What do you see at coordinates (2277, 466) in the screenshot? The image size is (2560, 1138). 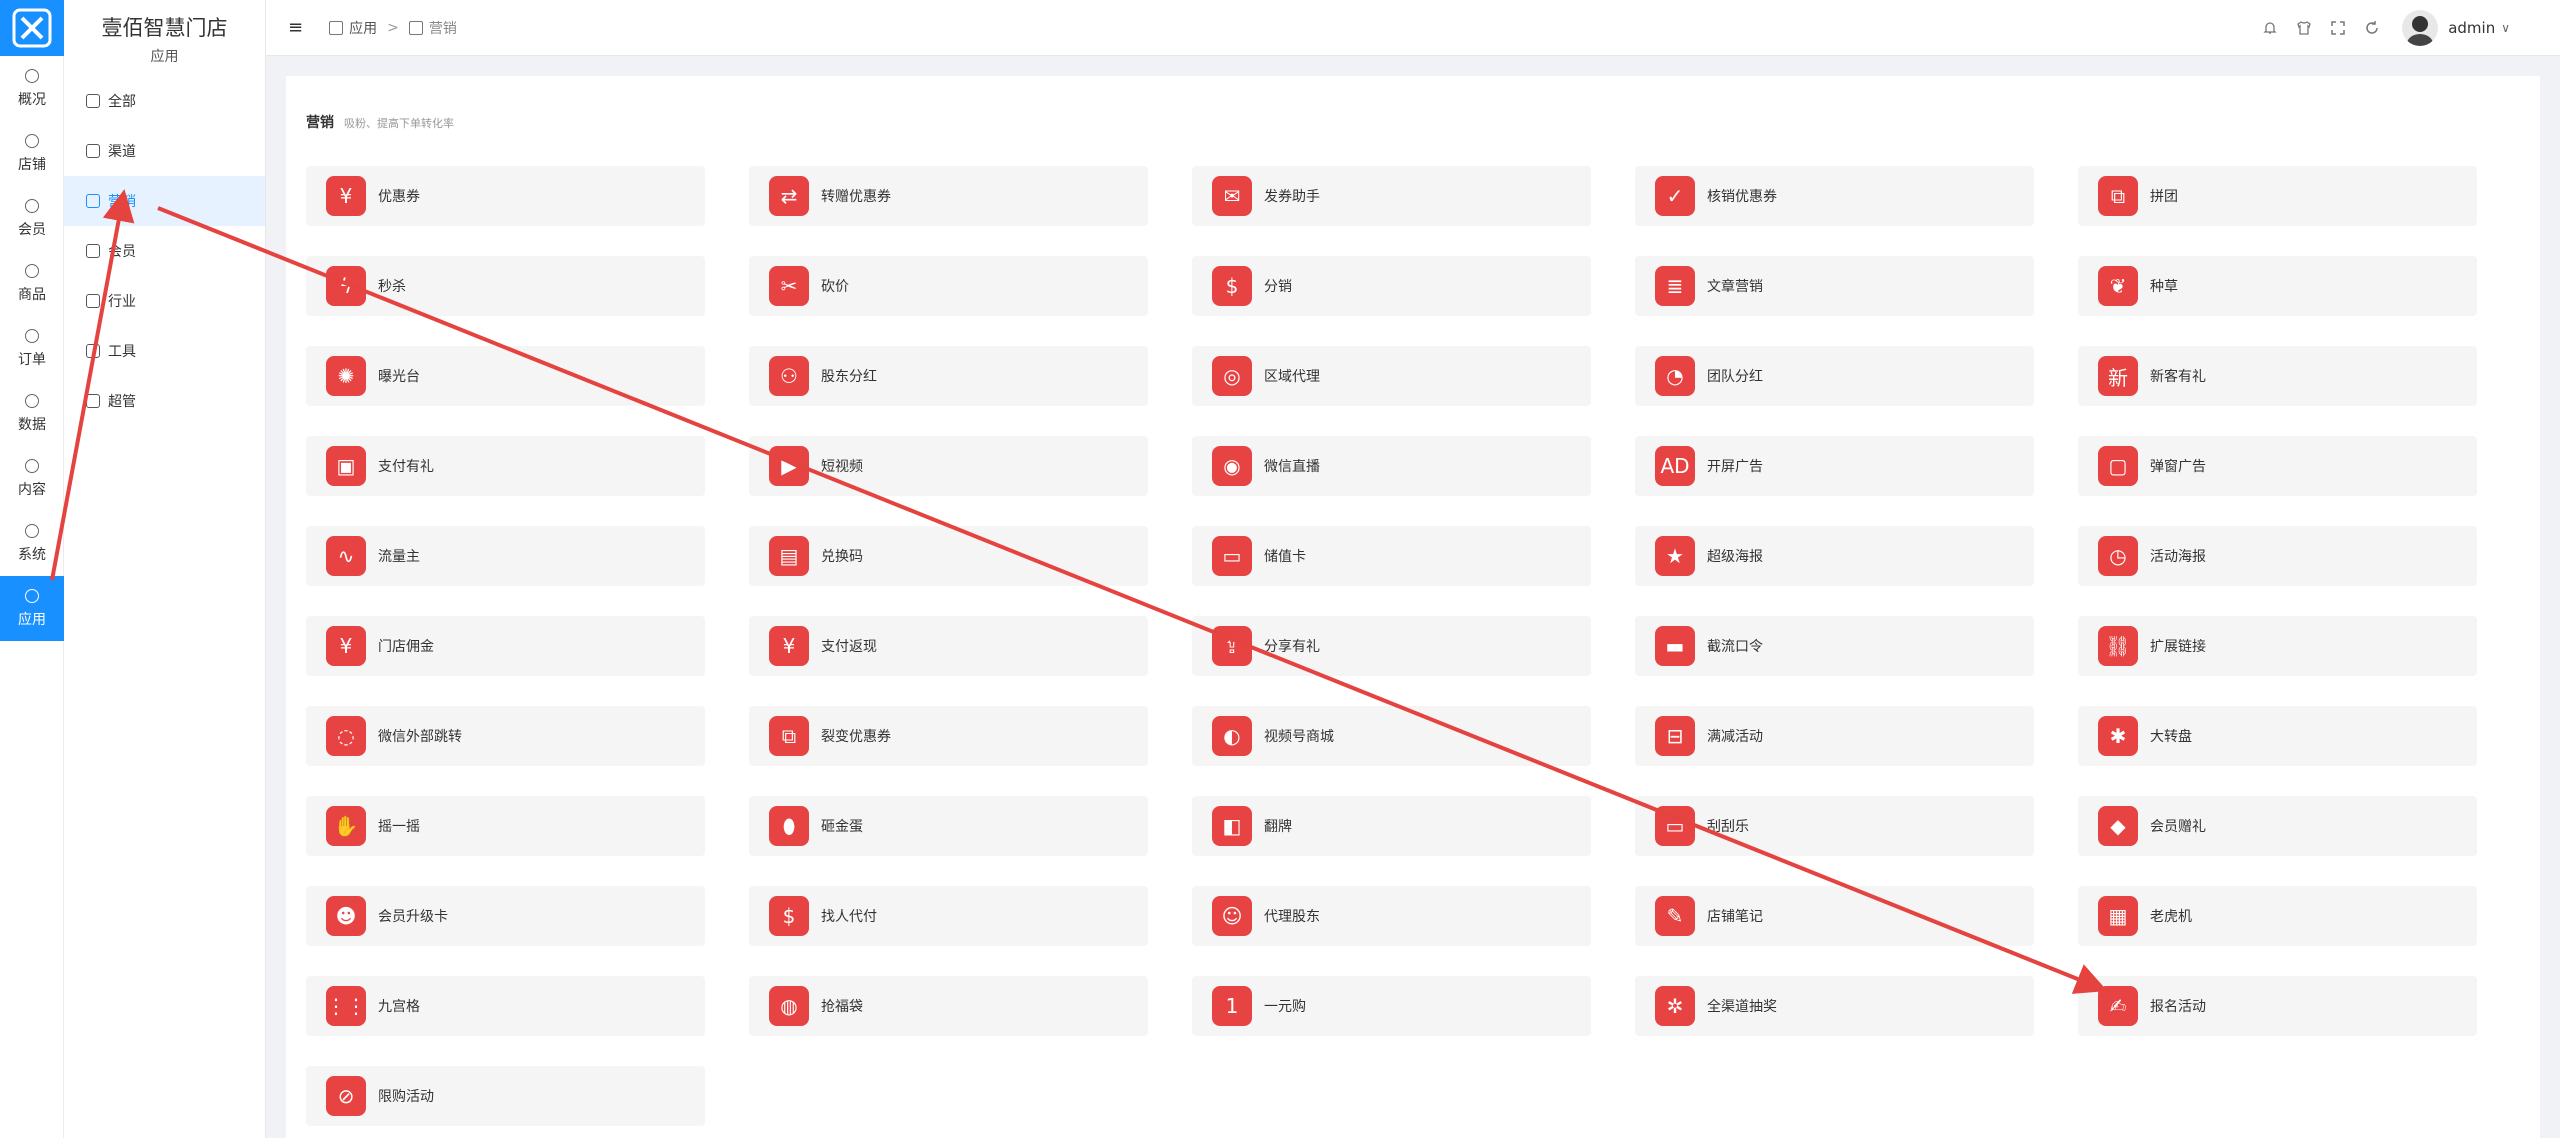 I see `app-card: ▢ 弹窗广告` at bounding box center [2277, 466].